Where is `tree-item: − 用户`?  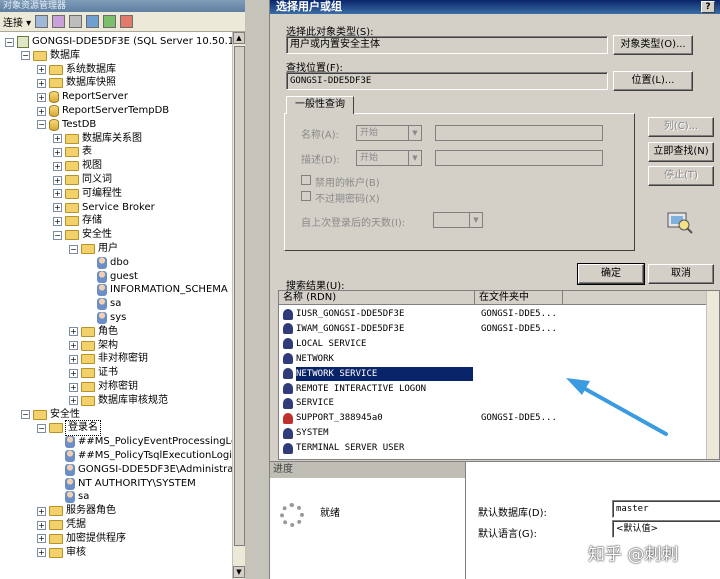
tree-item: − 用户 is located at coordinates (93, 249).